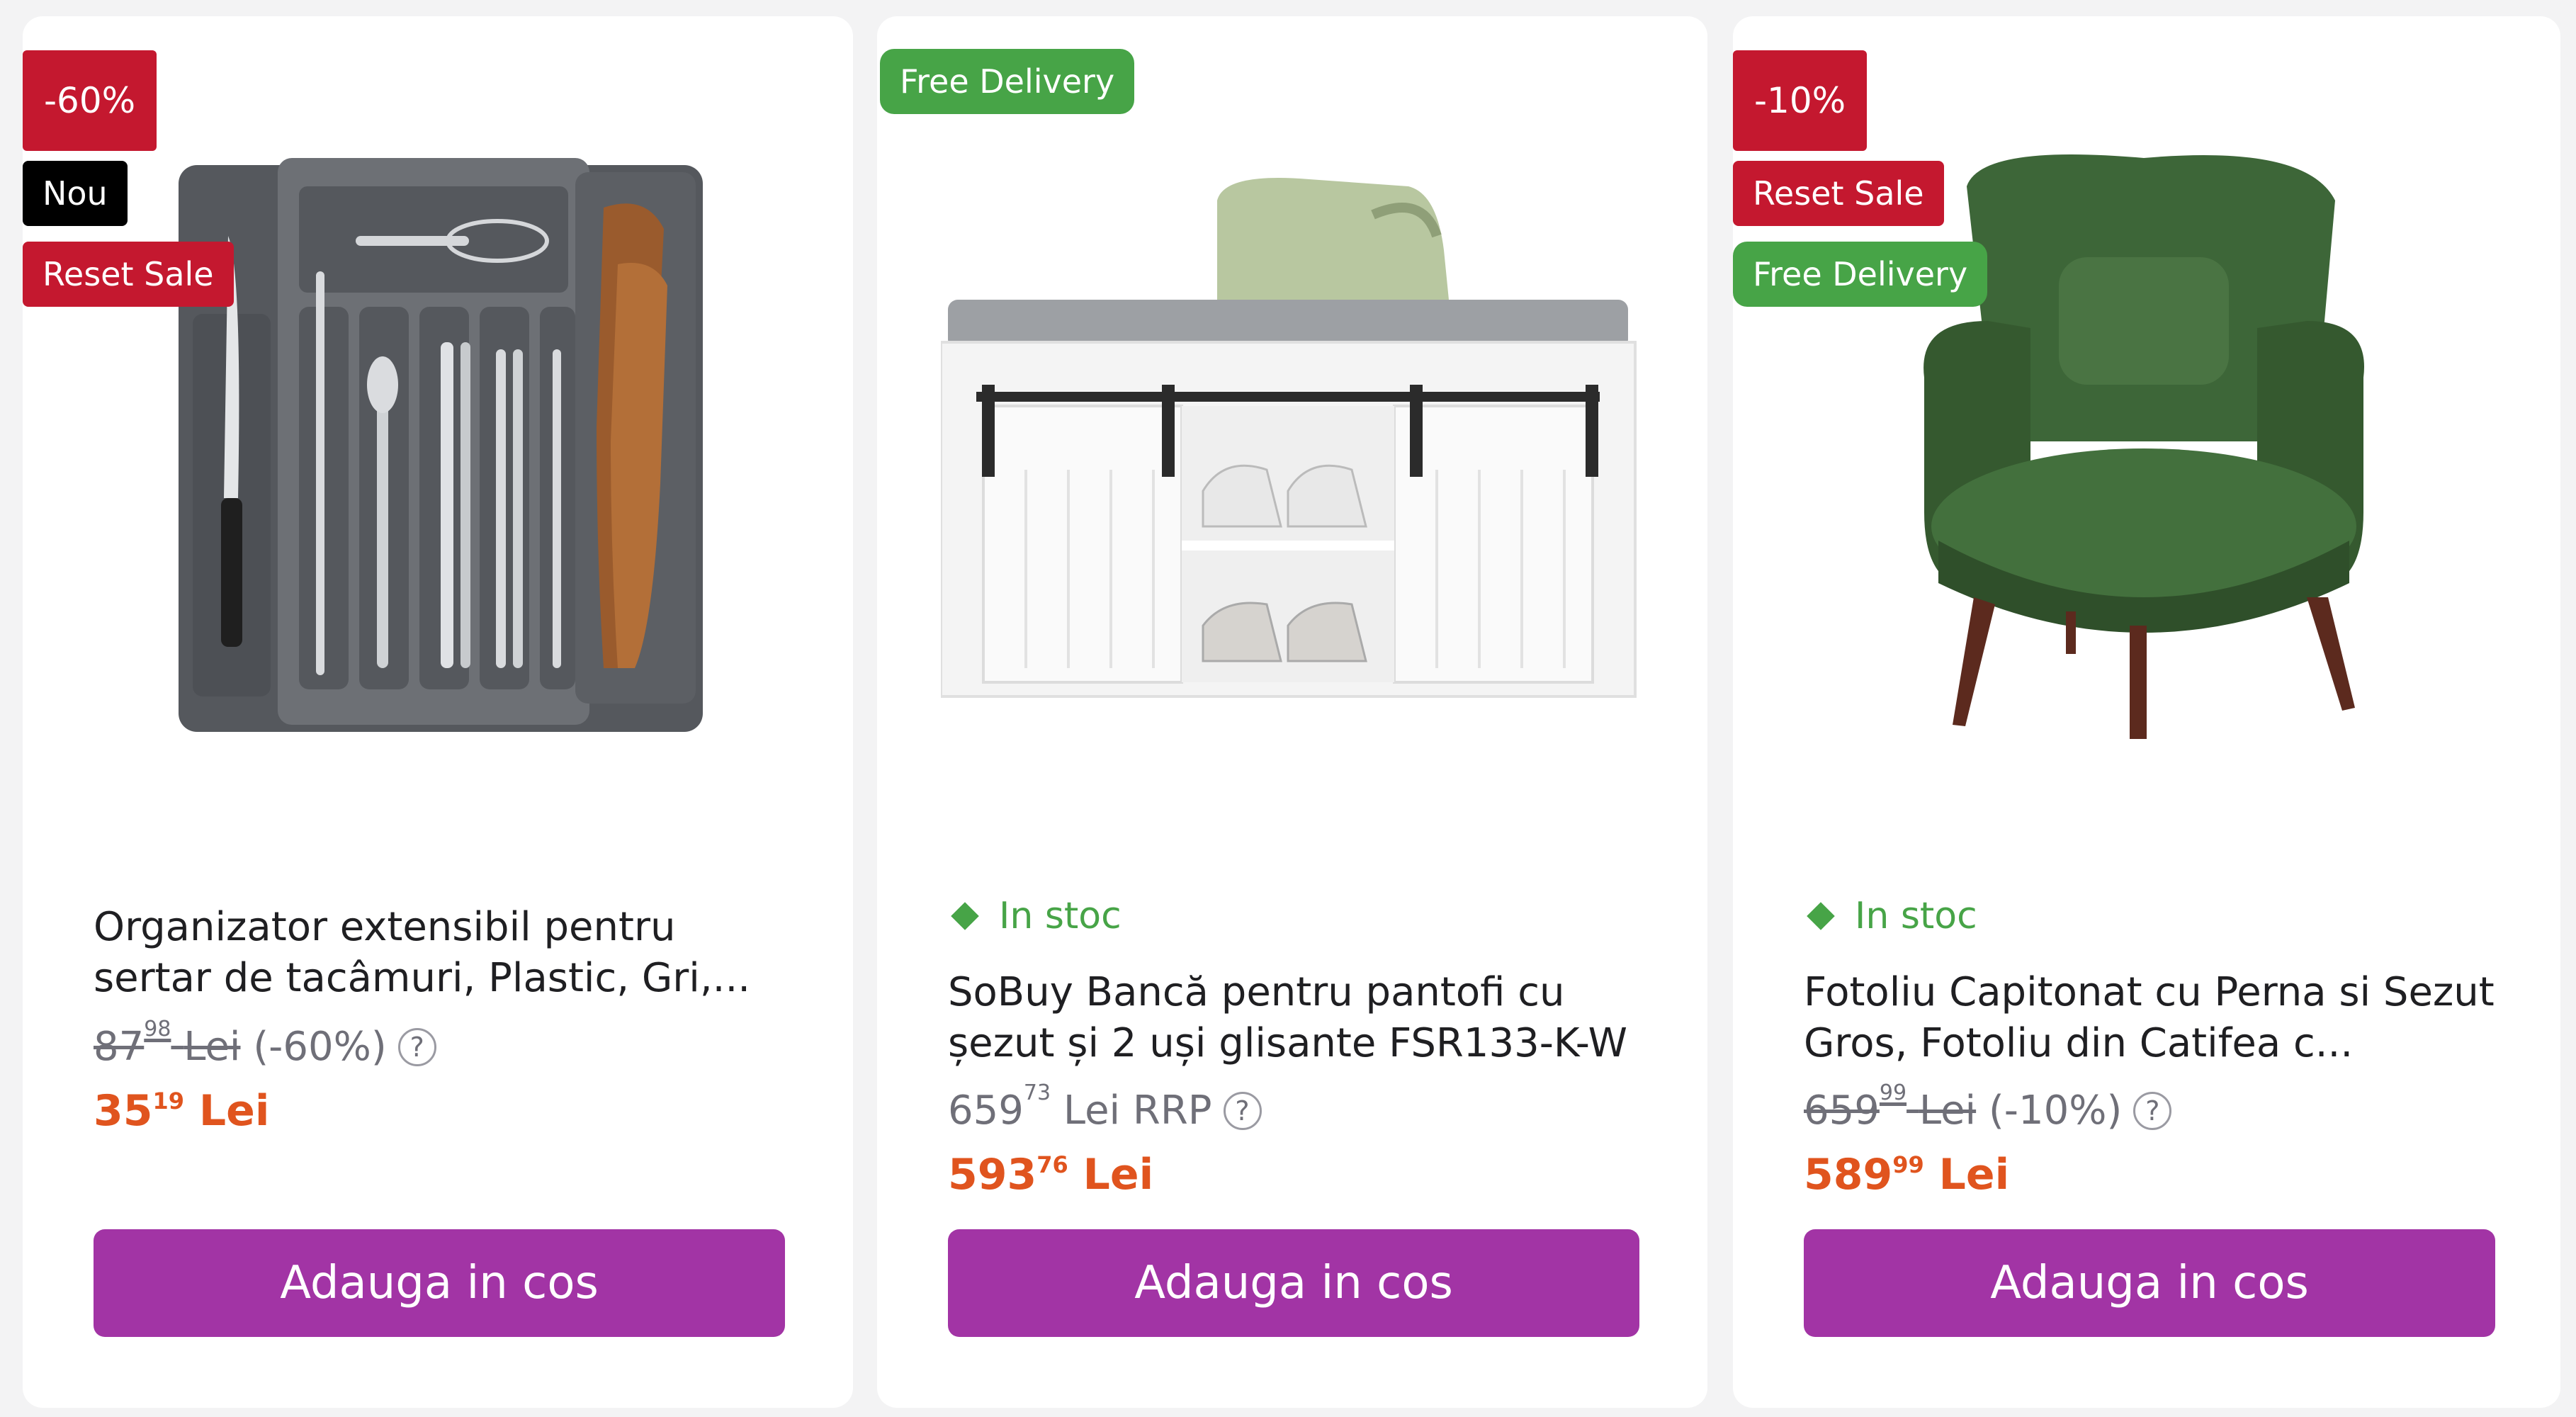 The height and width of the screenshot is (1417, 2576). I want to click on old-price: 8798 Lei, so click(167, 1043).